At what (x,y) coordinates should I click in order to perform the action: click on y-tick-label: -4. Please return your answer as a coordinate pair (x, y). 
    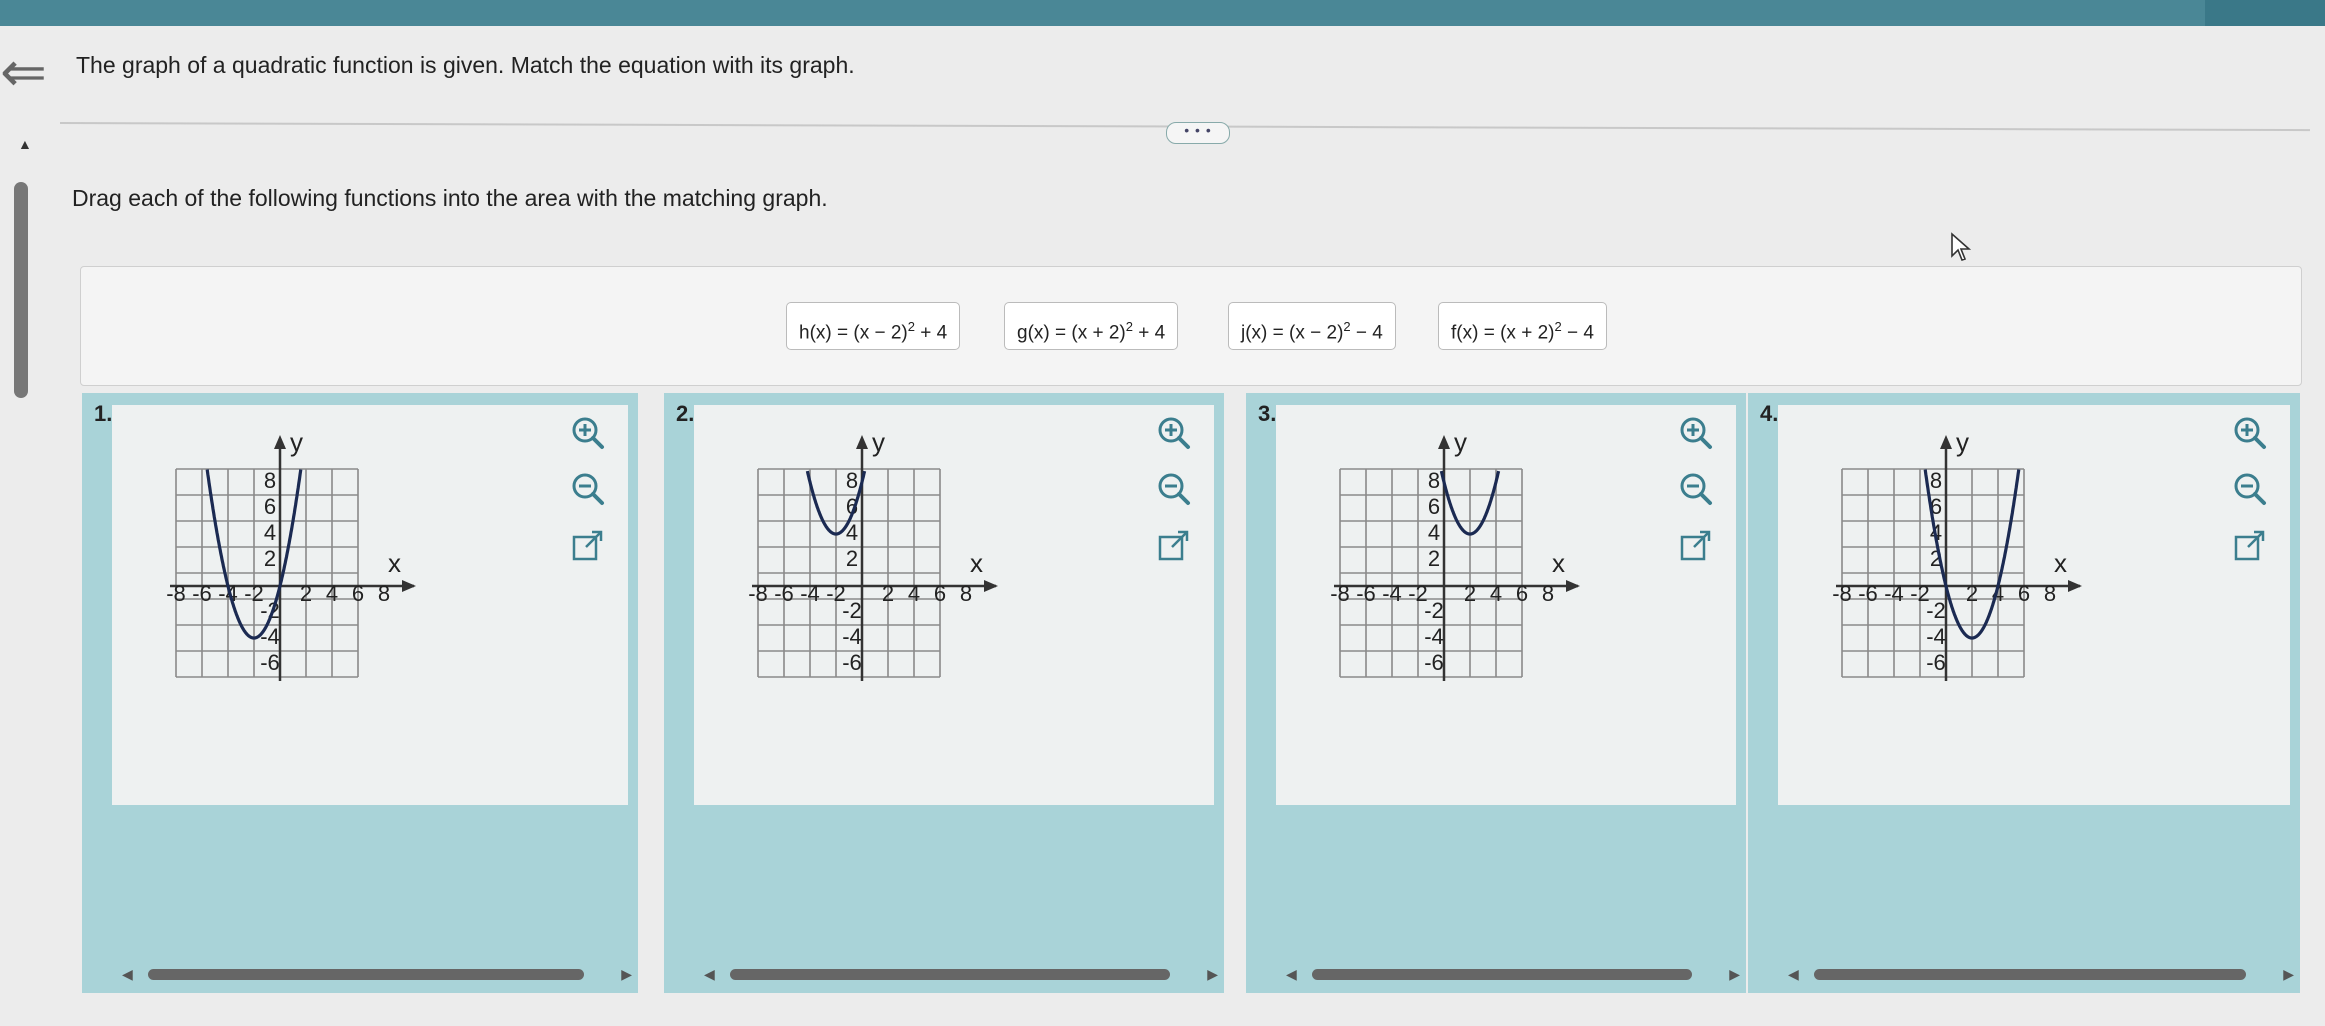
    Looking at the image, I should click on (852, 636).